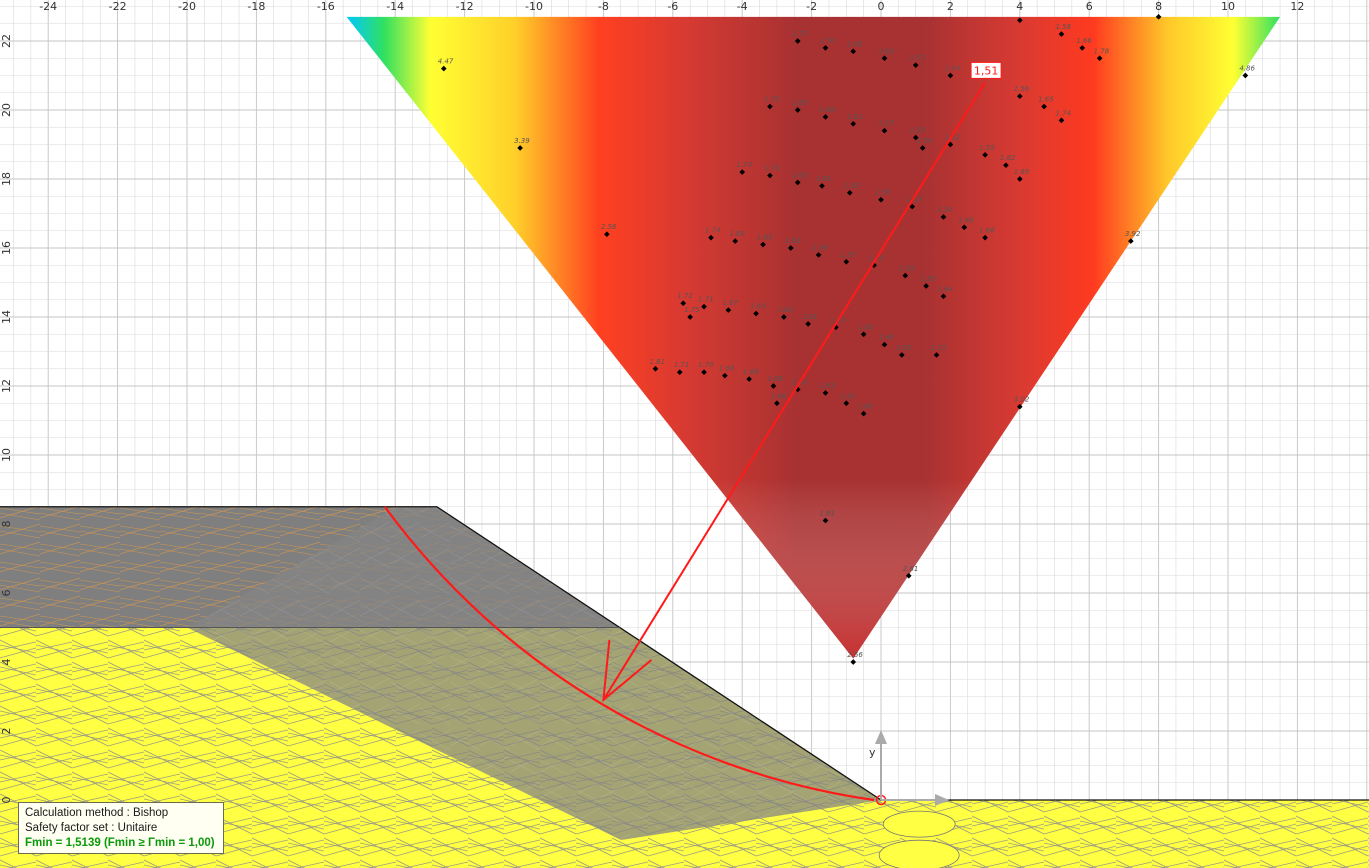 The width and height of the screenshot is (1369, 868). I want to click on grid-point-marker, so click(853, 662).